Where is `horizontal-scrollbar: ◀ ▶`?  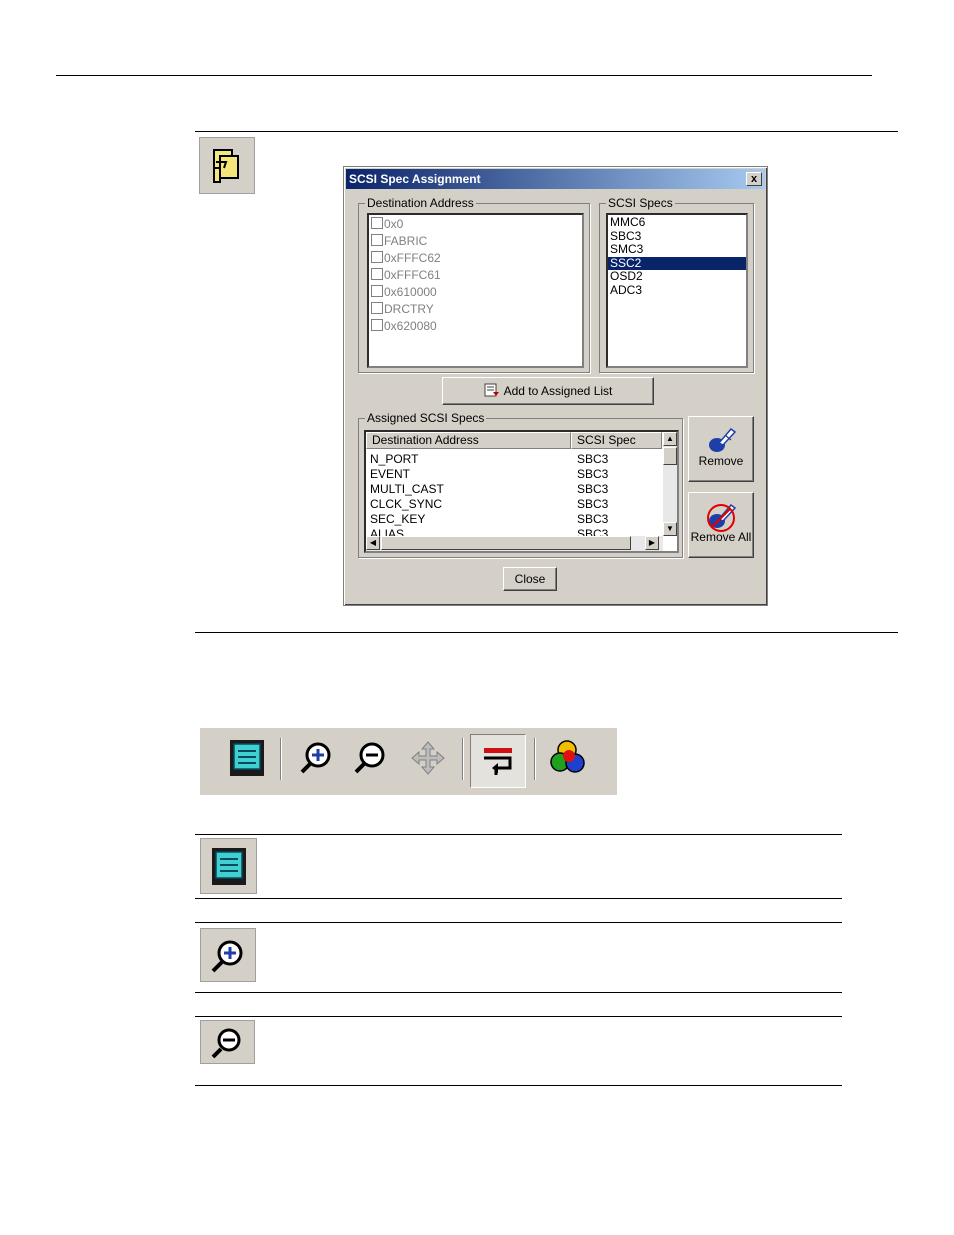
horizontal-scrollbar: ◀ ▶ is located at coordinates (514, 543).